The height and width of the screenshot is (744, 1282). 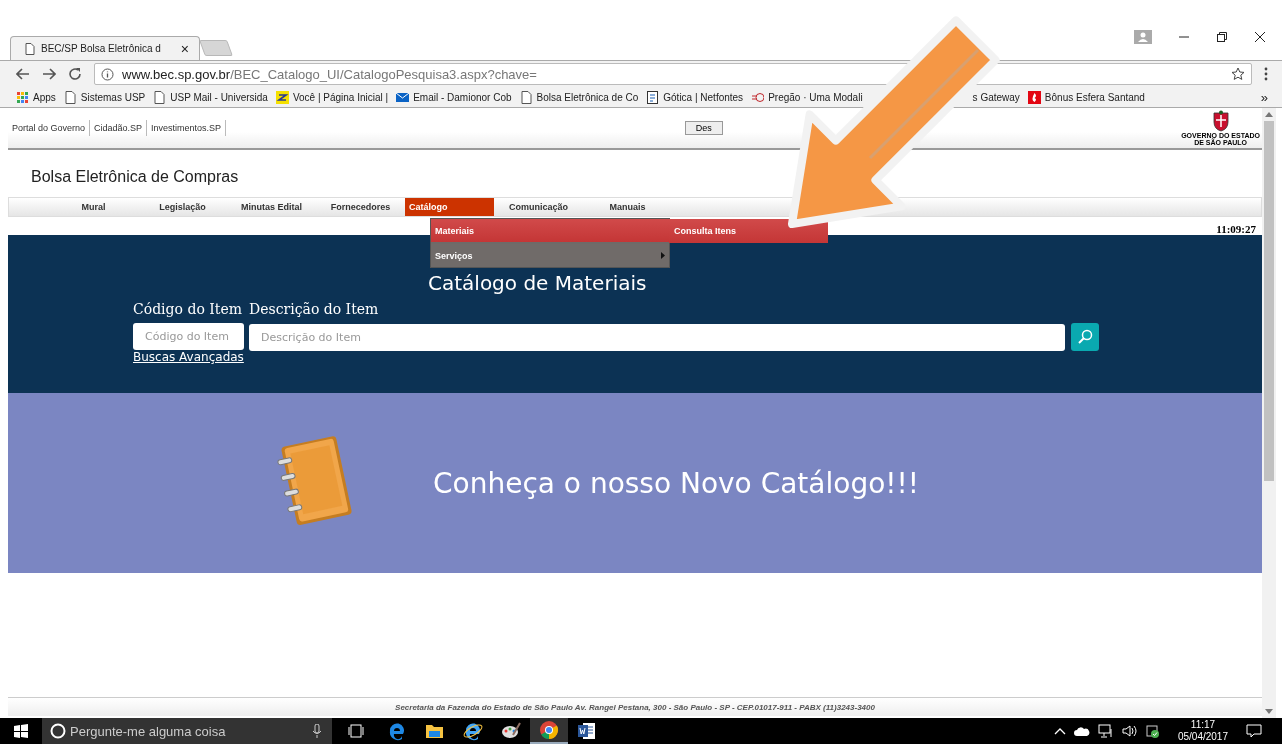 I want to click on nav-item: Mural, so click(x=93, y=207).